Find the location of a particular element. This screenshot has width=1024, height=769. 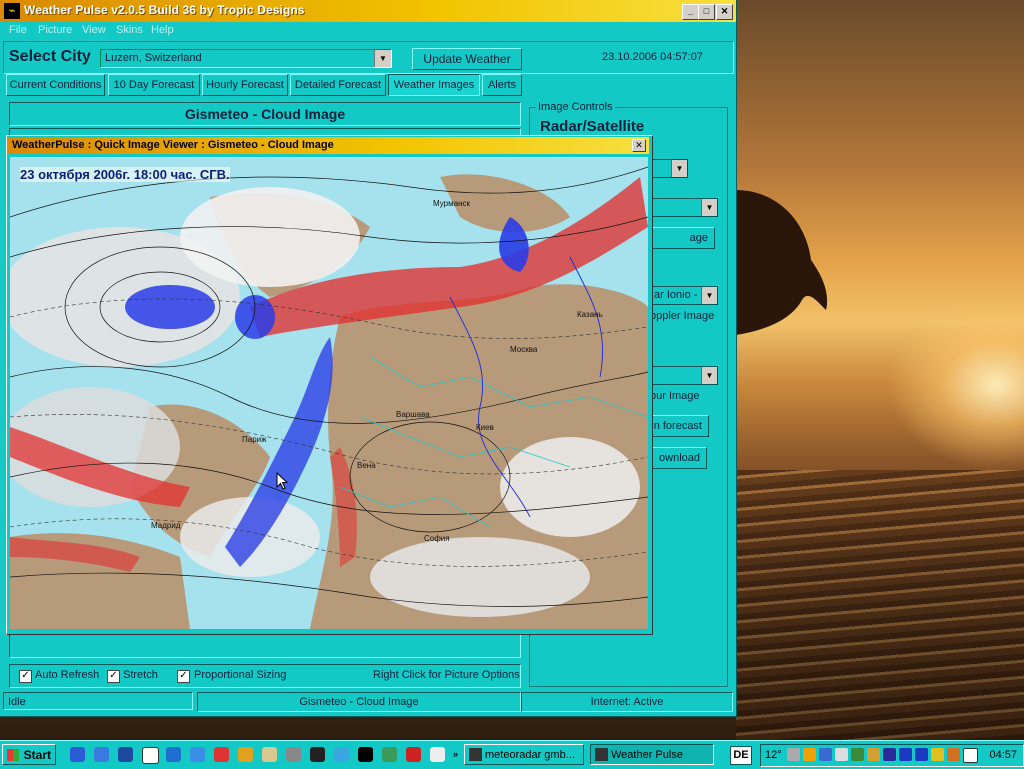

system-tray: 12° 04:57 is located at coordinates (892, 755).